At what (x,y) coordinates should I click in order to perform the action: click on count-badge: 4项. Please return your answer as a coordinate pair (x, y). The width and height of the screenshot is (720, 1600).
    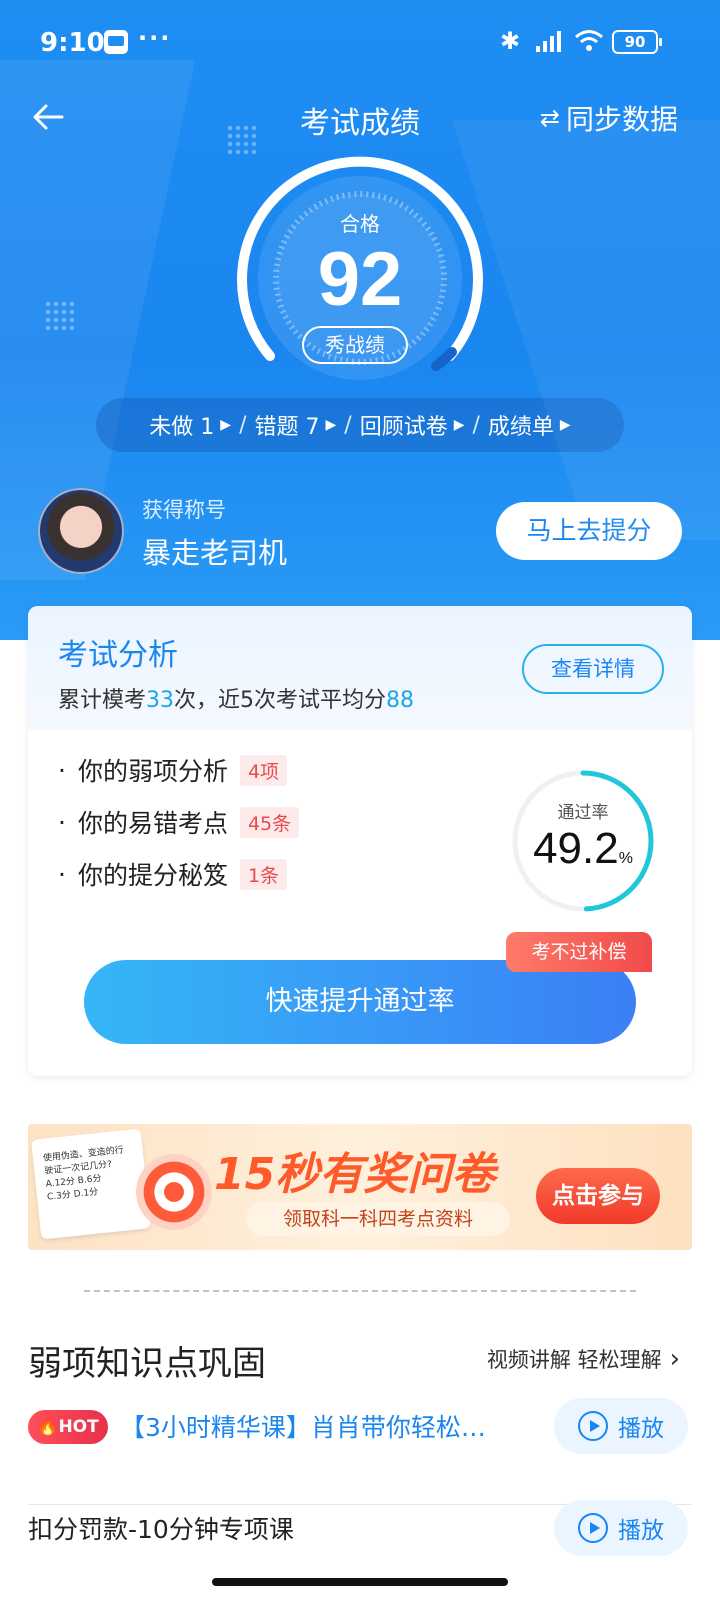
    Looking at the image, I should click on (263, 770).